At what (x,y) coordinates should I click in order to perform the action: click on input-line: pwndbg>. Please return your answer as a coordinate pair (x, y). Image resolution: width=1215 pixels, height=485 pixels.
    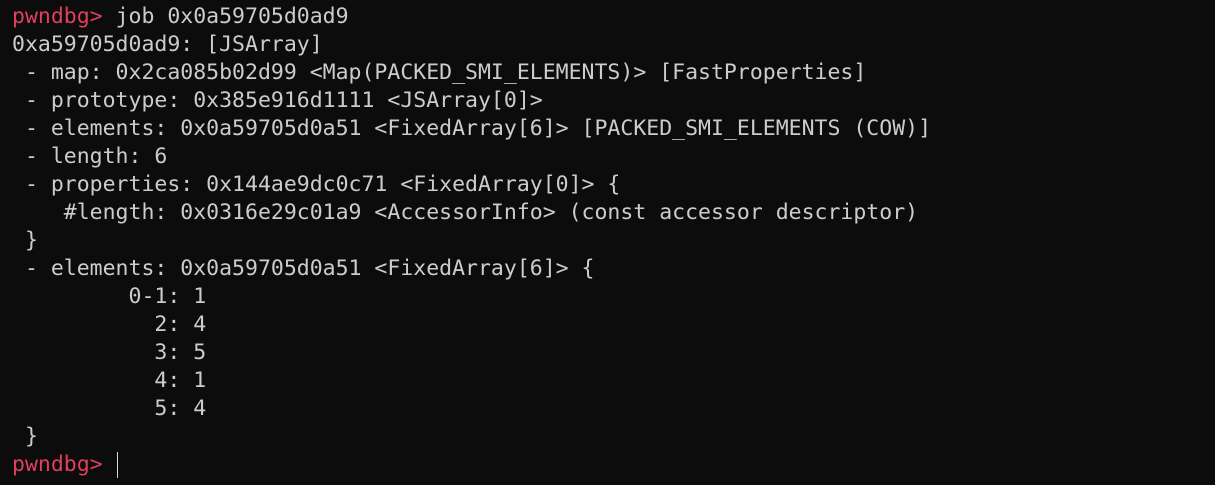
    Looking at the image, I should click on (613, 465).